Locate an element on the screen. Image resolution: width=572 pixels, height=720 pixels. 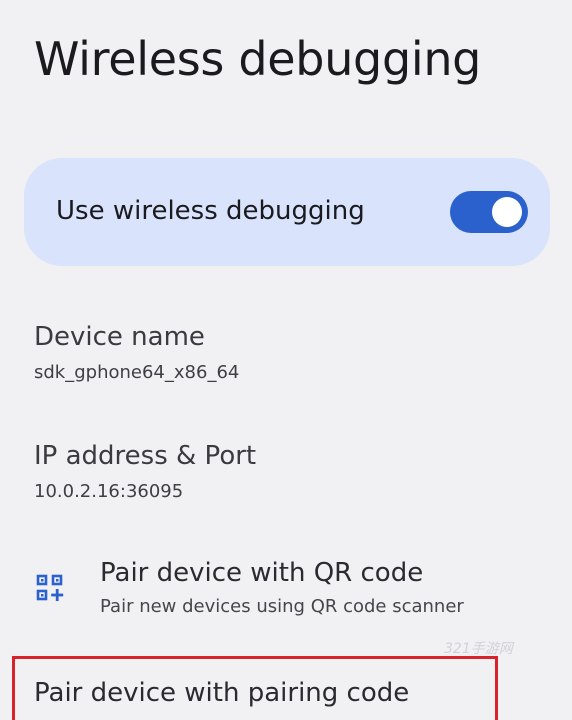
watermark: 321手游网 is located at coordinates (478, 649).